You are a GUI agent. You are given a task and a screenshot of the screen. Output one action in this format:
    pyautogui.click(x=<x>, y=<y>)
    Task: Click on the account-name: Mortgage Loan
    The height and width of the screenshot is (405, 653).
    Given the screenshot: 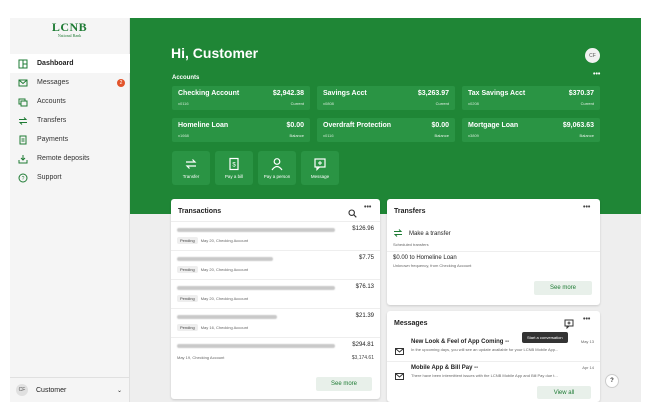 What is the action you would take?
    pyautogui.click(x=493, y=125)
    